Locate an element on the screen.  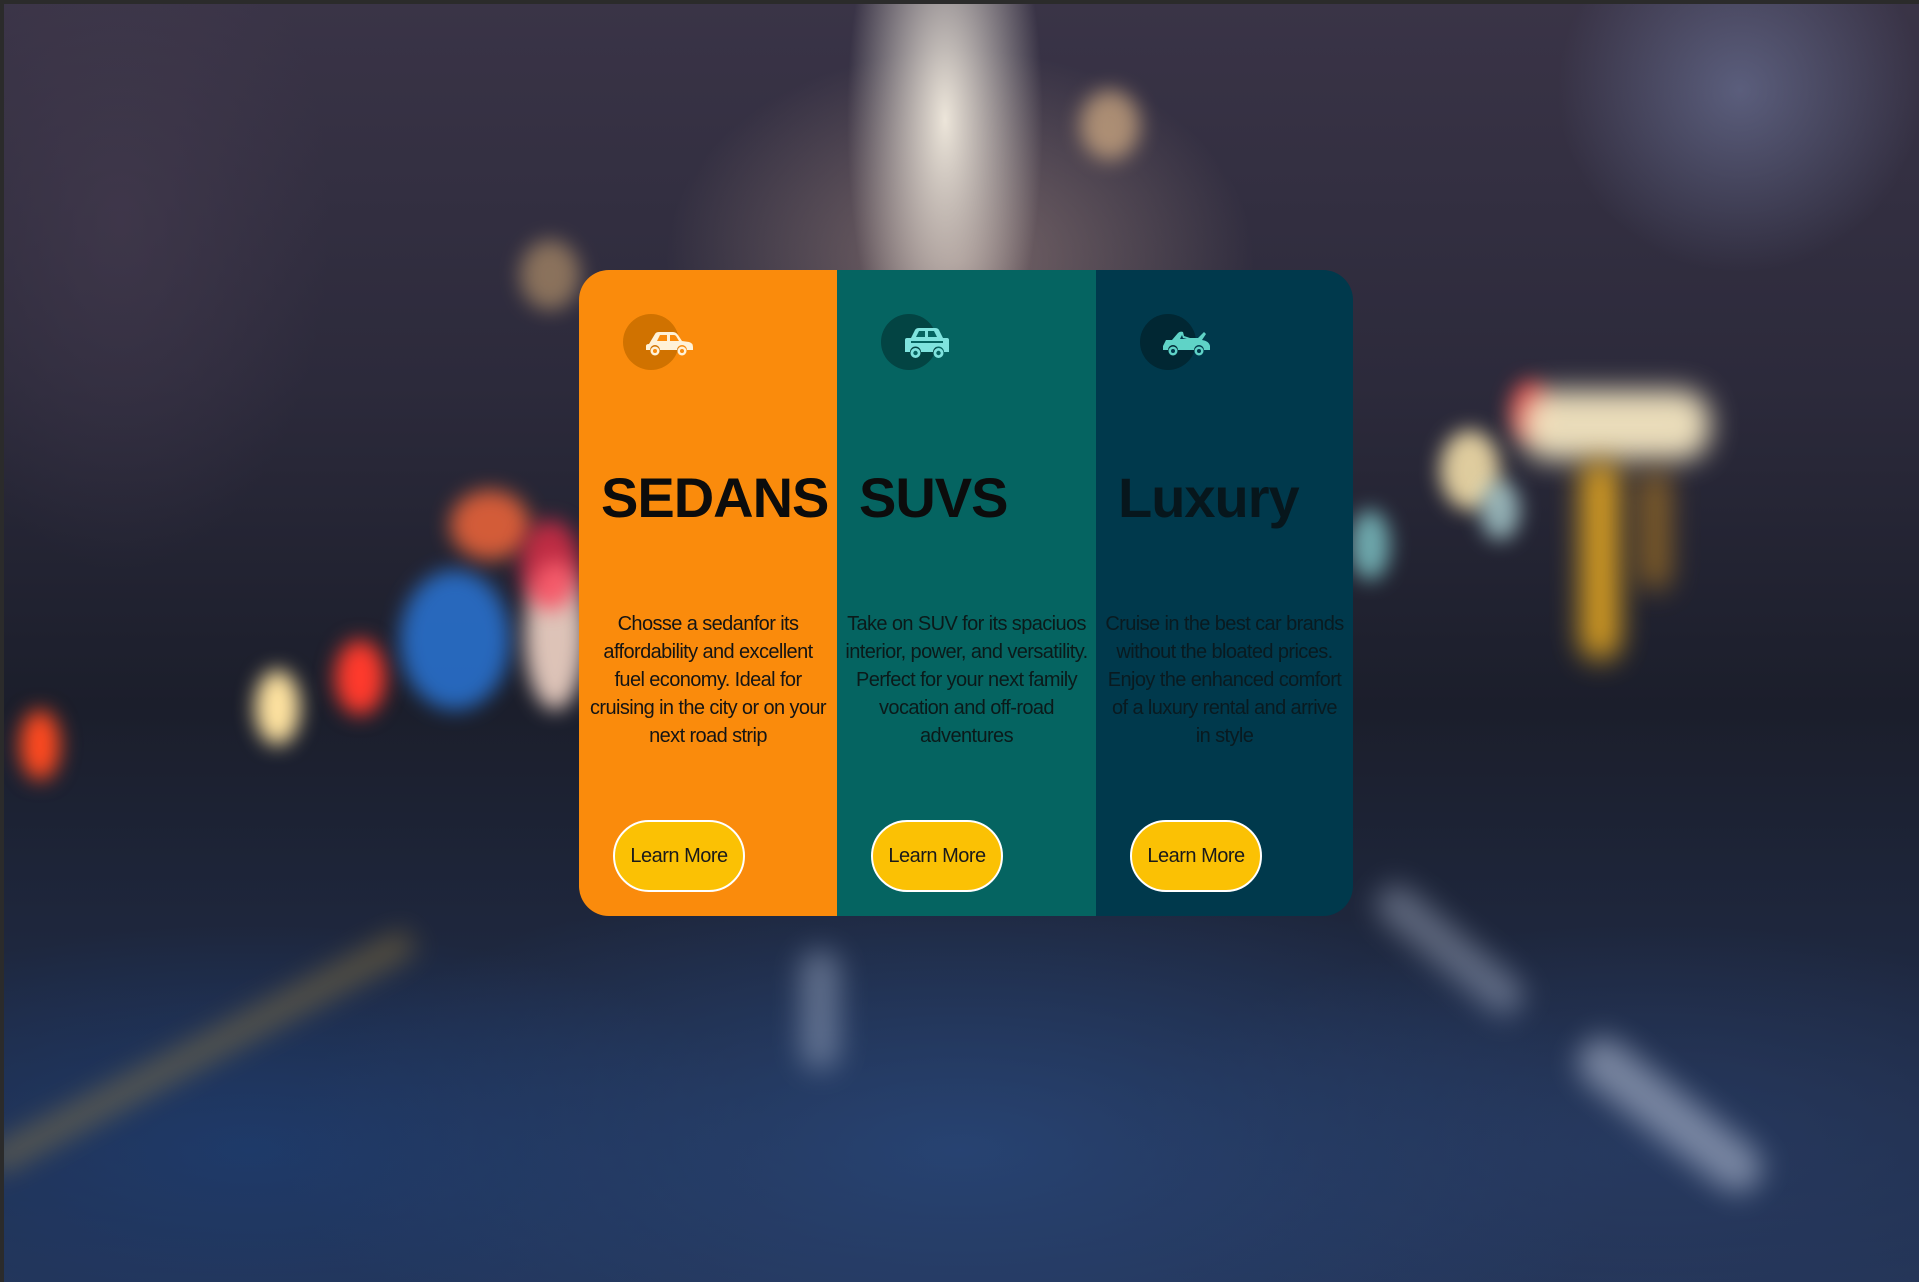
card-title: Luxury is located at coordinates (1209, 497).